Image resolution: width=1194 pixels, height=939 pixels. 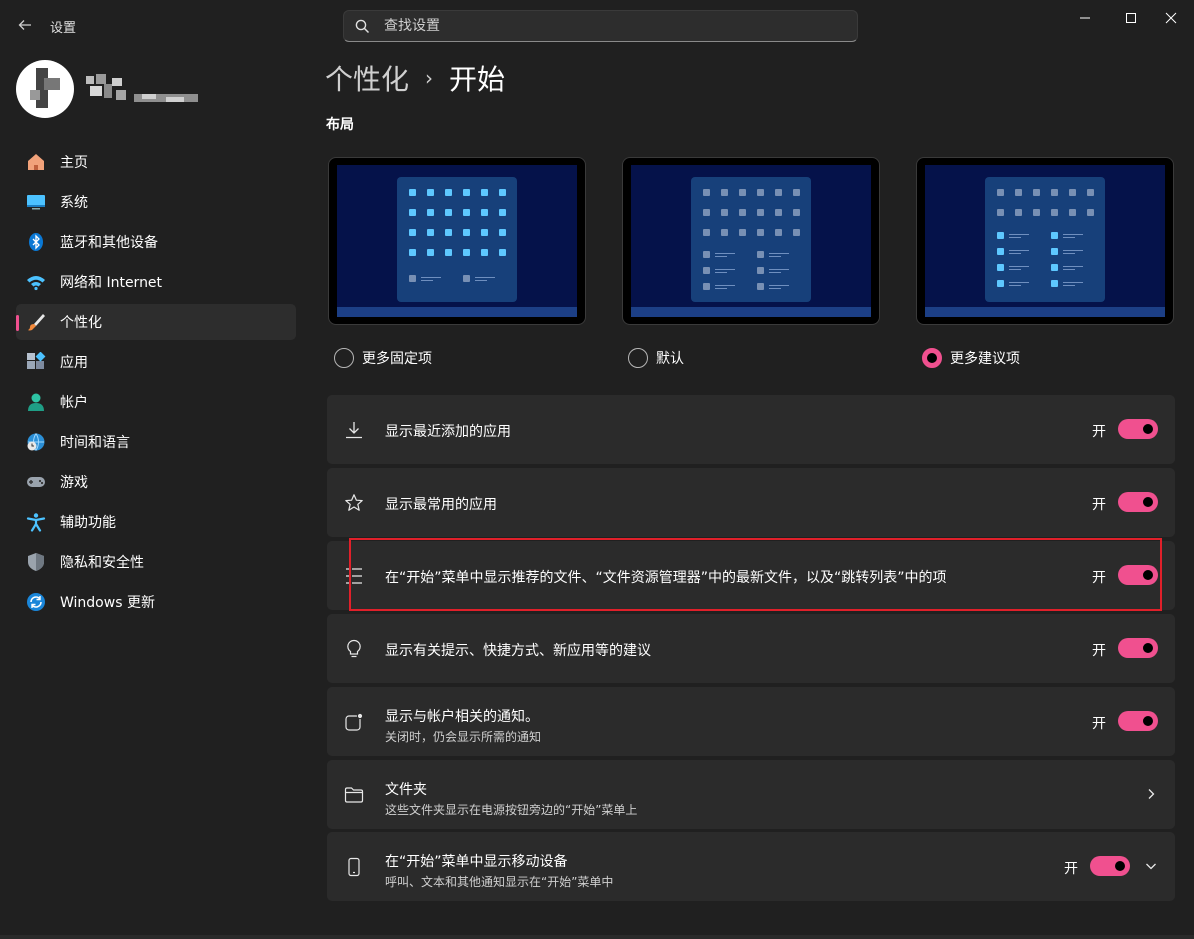 I want to click on sidebar-item-accessibility: 辅助功能, so click(x=156, y=522).